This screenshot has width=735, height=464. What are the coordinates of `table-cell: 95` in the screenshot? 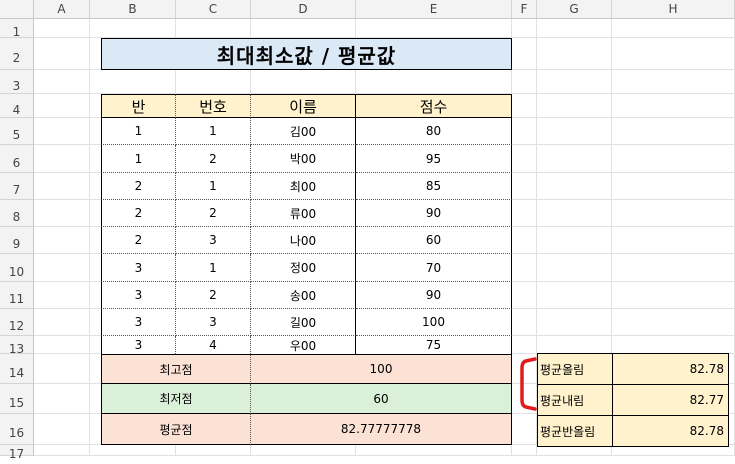 It's located at (434, 159).